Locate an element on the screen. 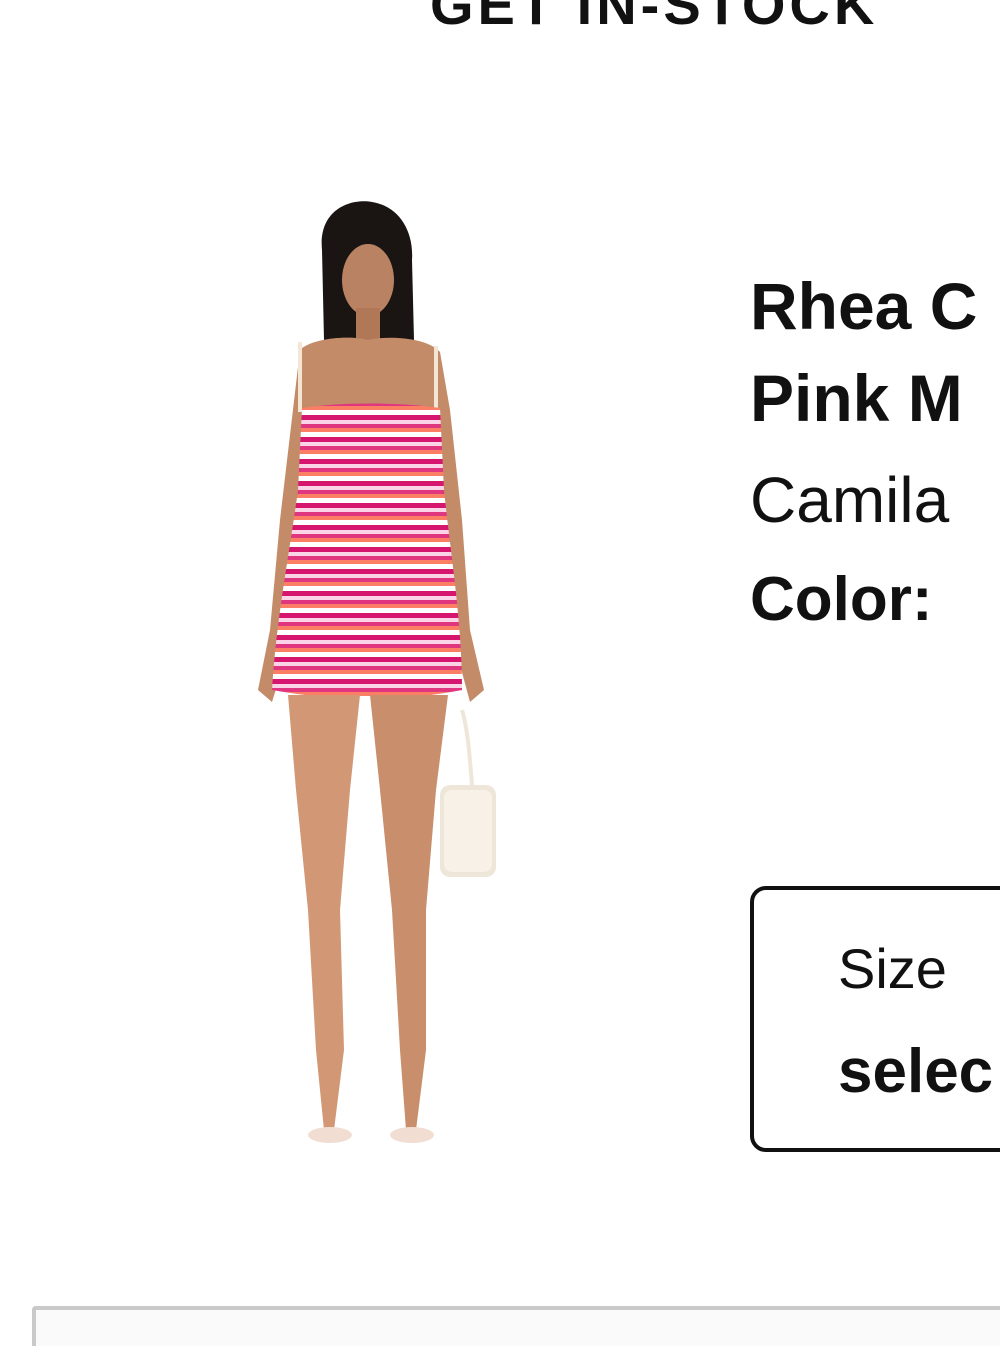 This screenshot has width=1000, height=1346. size-value: selec is located at coordinates (916, 1071).